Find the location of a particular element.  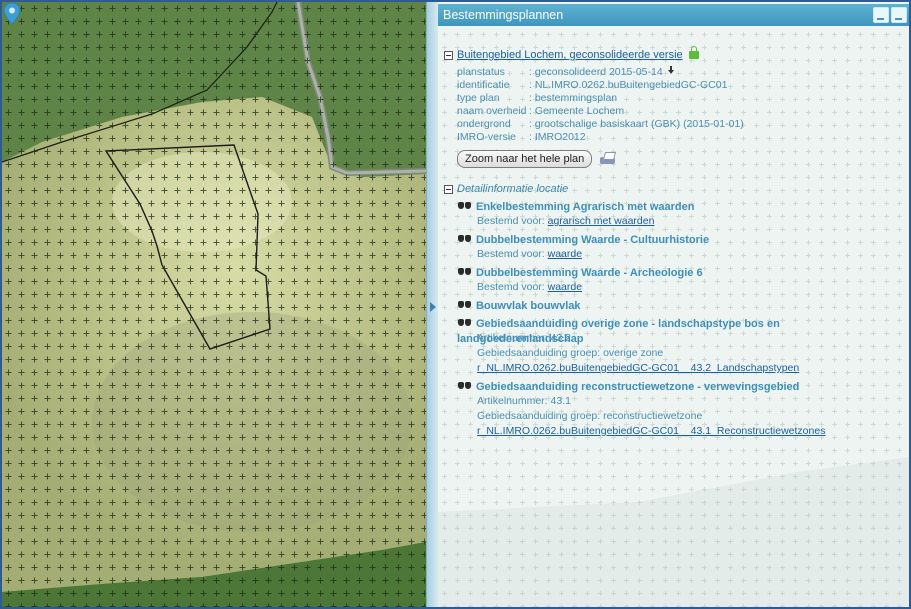

property-row: IMRO-versie : IMRO2012 is located at coordinates (600, 137).